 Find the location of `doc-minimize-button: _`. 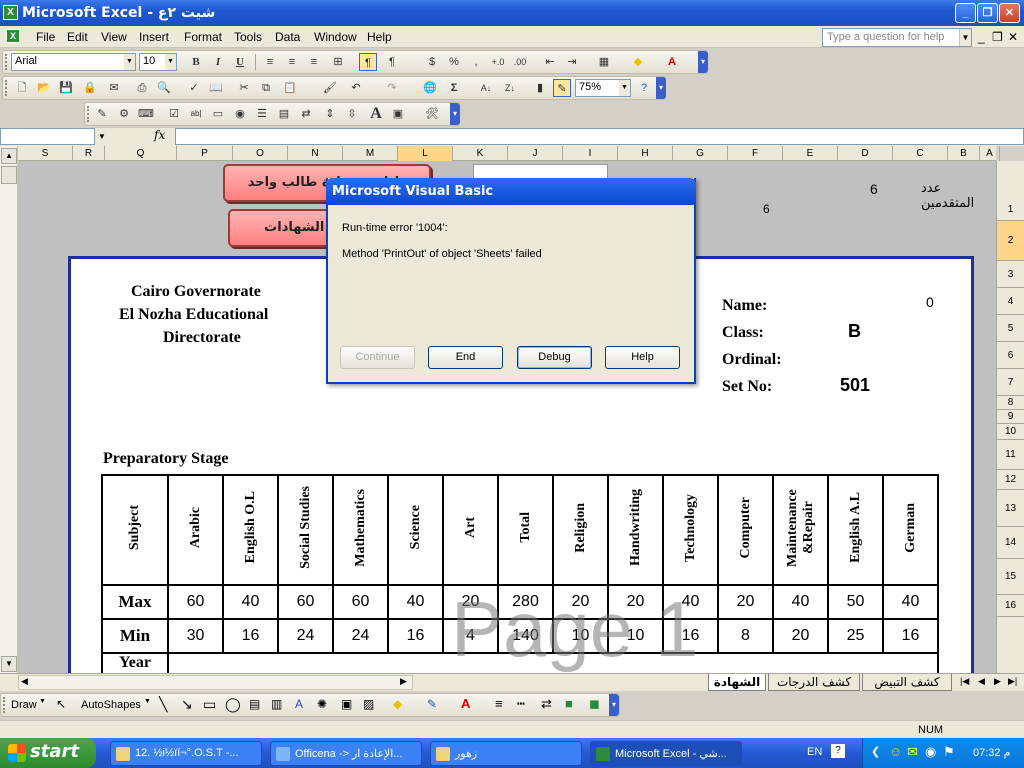

doc-minimize-button: _ is located at coordinates (981, 37).